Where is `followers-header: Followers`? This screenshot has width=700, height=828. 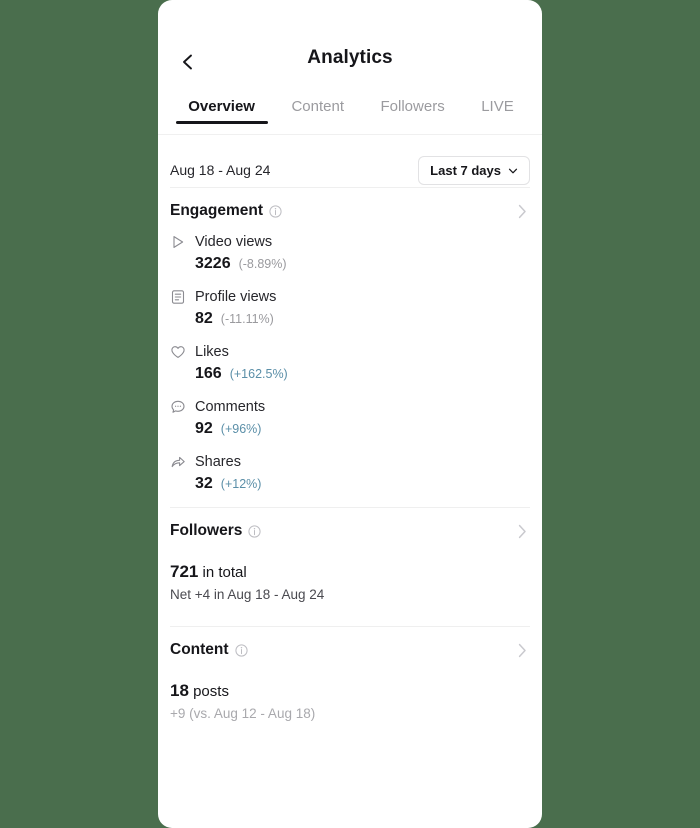
followers-header: Followers is located at coordinates (350, 531).